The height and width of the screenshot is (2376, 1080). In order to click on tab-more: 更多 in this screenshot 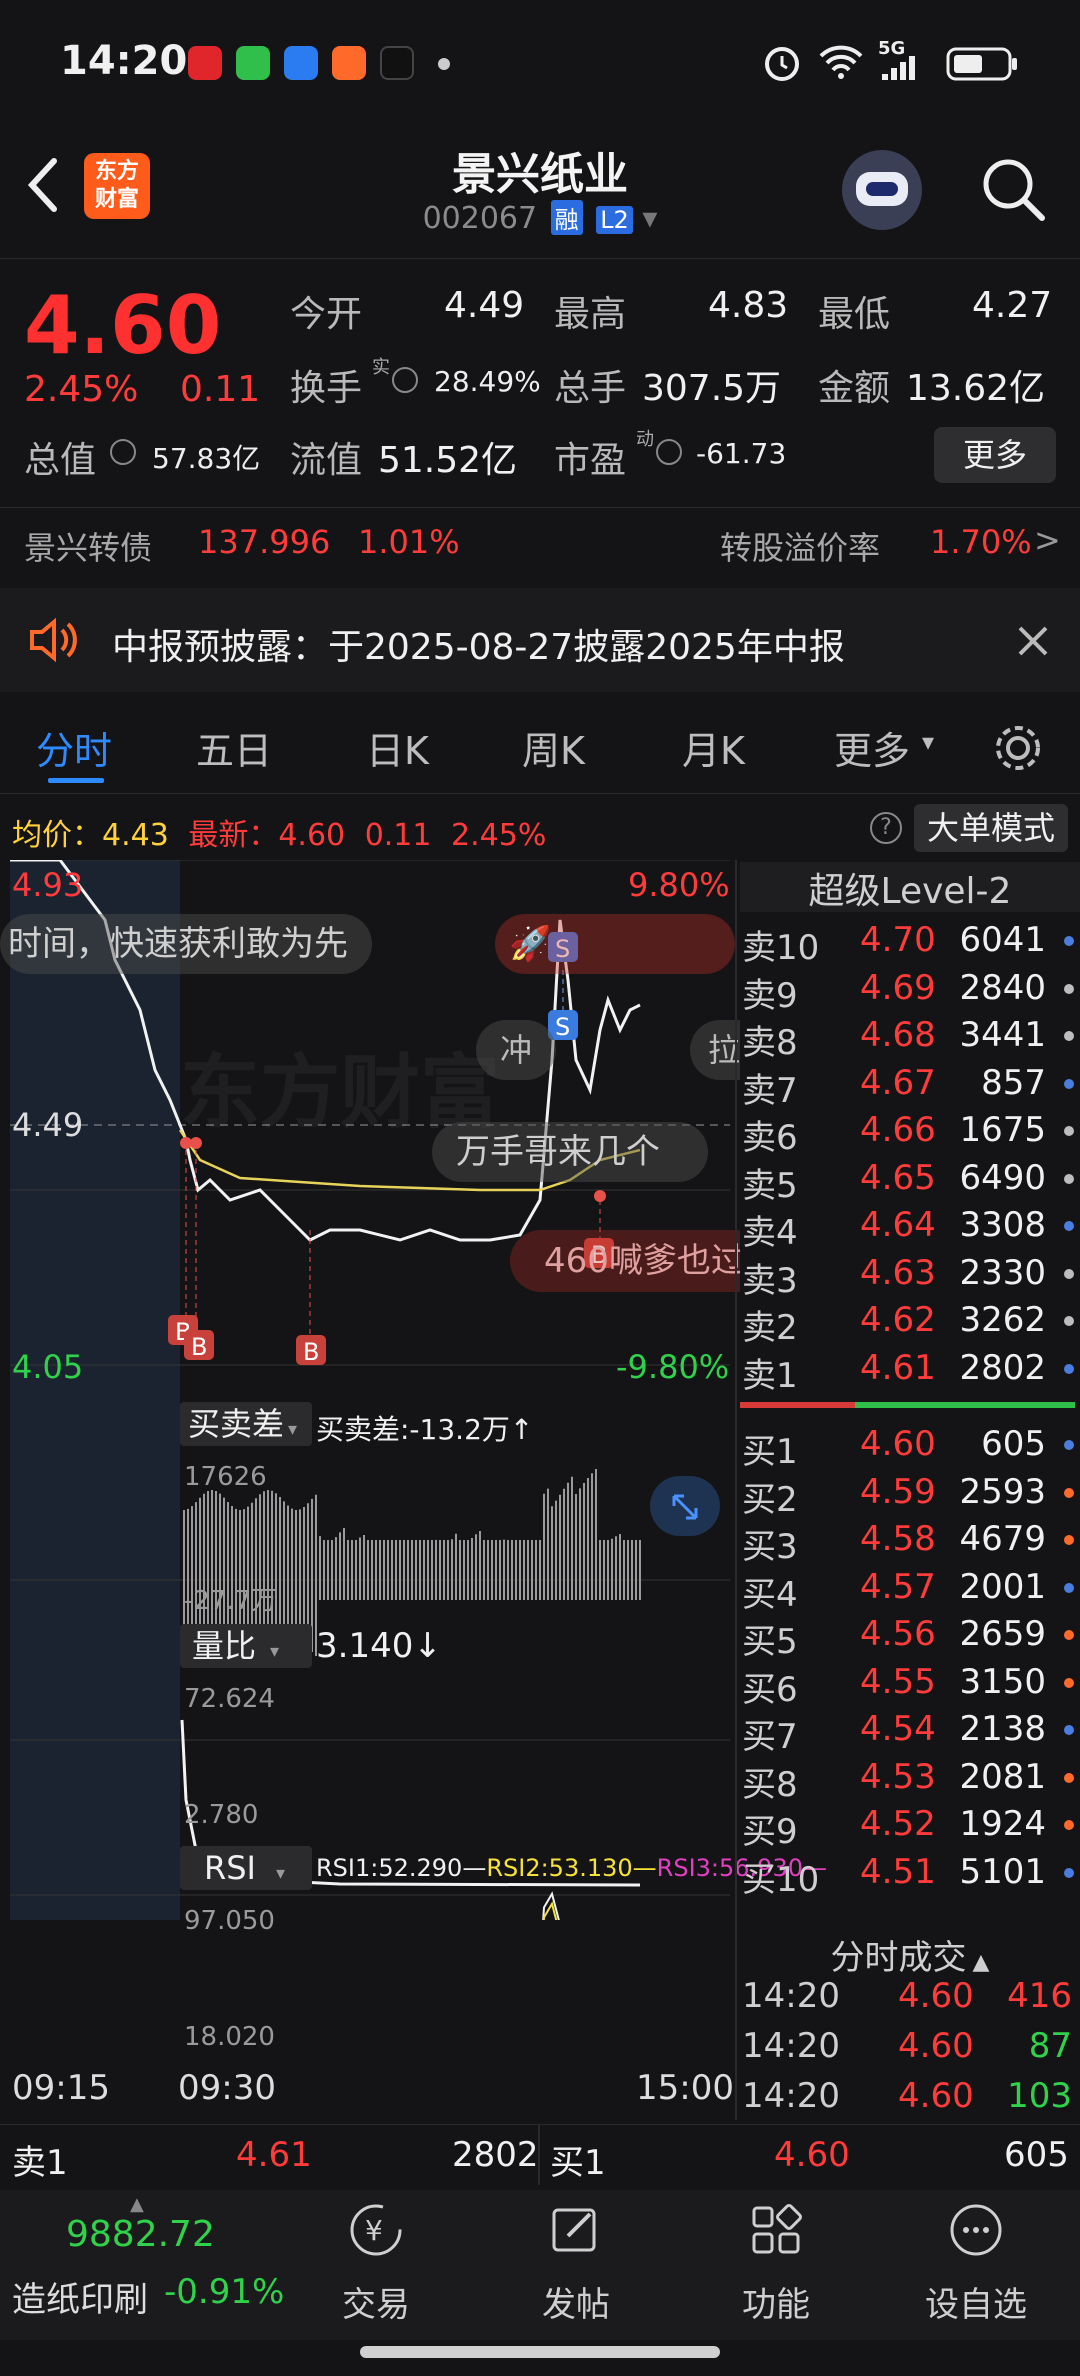, I will do `click(872, 747)`.